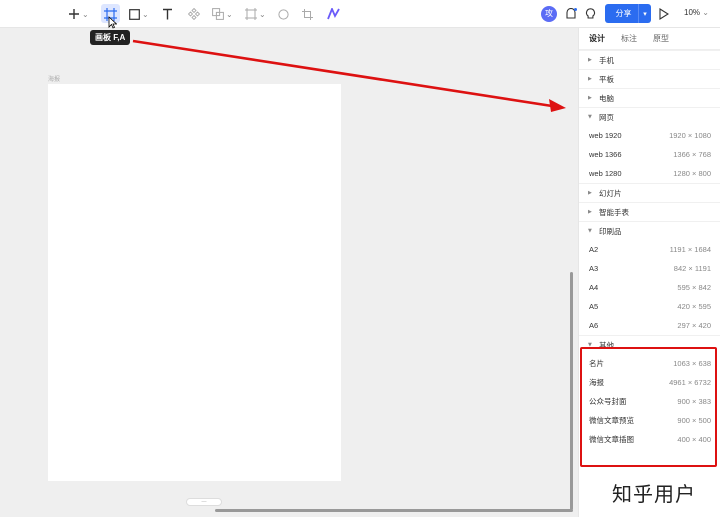  Describe the element at coordinates (649, 97) in the screenshot. I see `preset-group-header: ▶ 电脑` at that location.